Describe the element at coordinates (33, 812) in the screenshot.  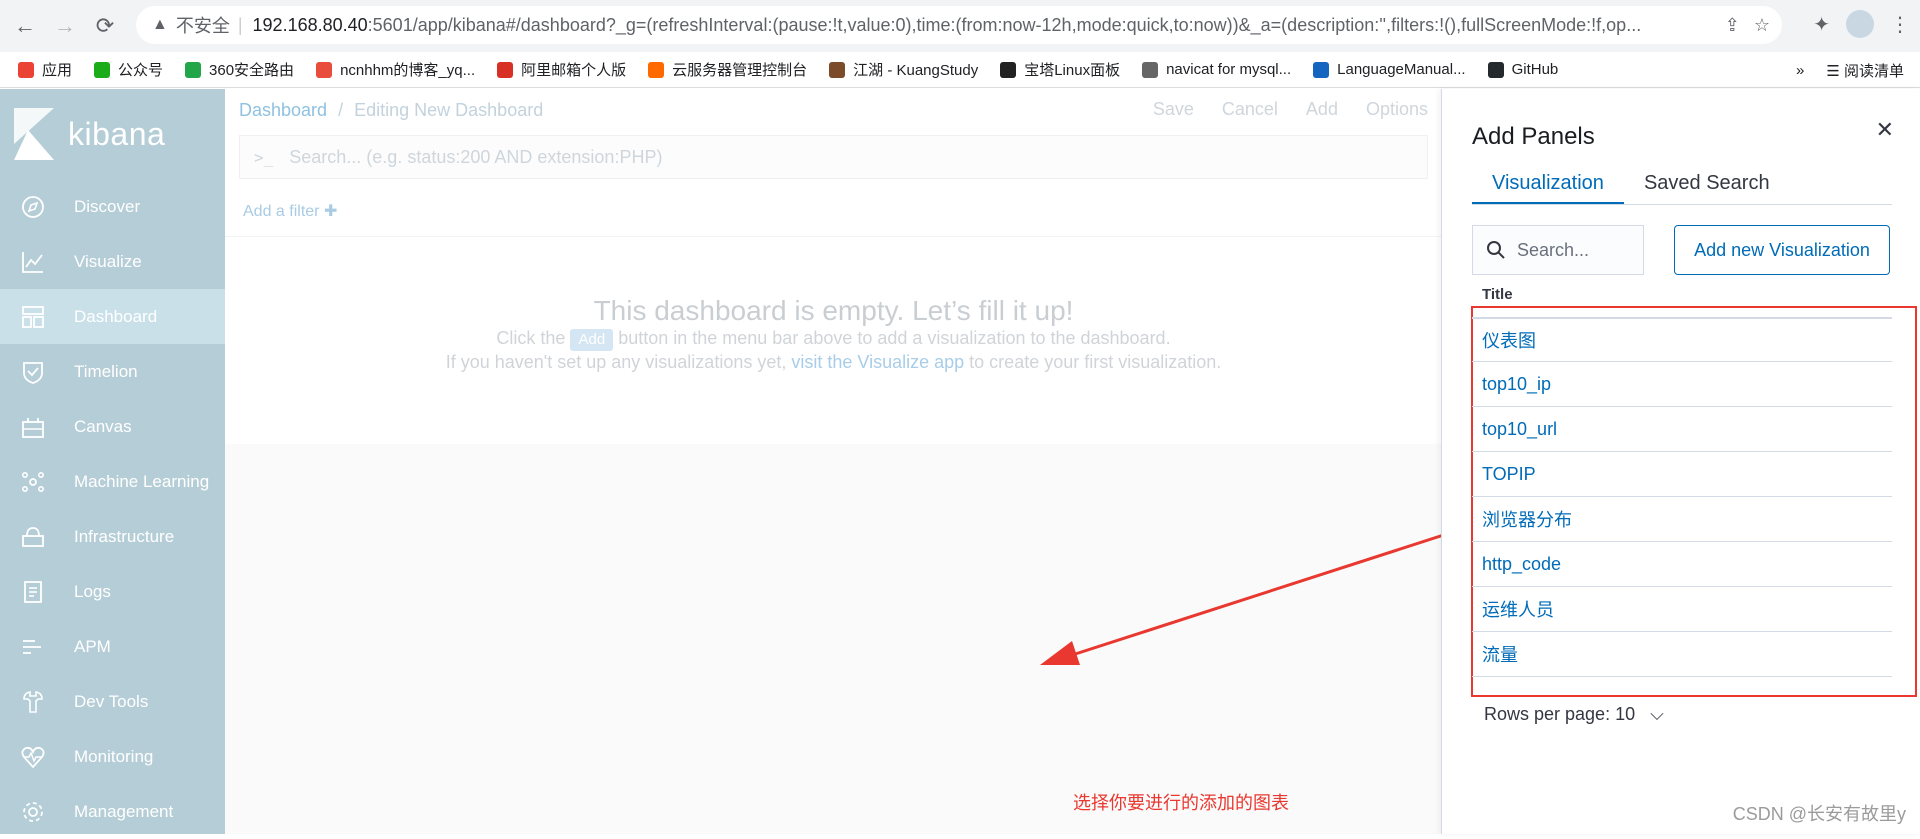
I see `gear-icon` at that location.